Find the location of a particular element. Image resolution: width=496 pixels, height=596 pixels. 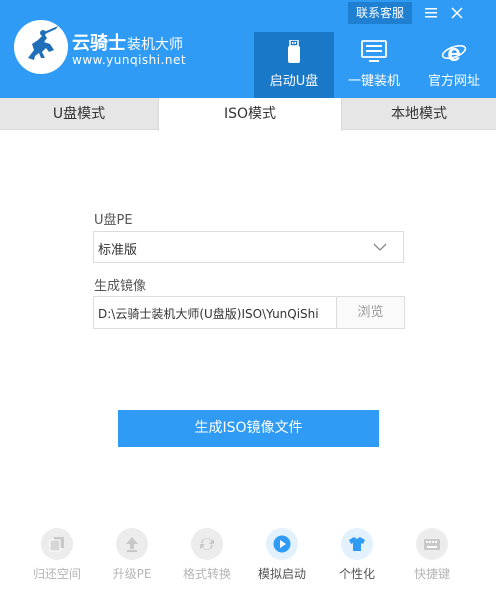

tool-shortcut-keys: 快捷键 is located at coordinates (432, 558).